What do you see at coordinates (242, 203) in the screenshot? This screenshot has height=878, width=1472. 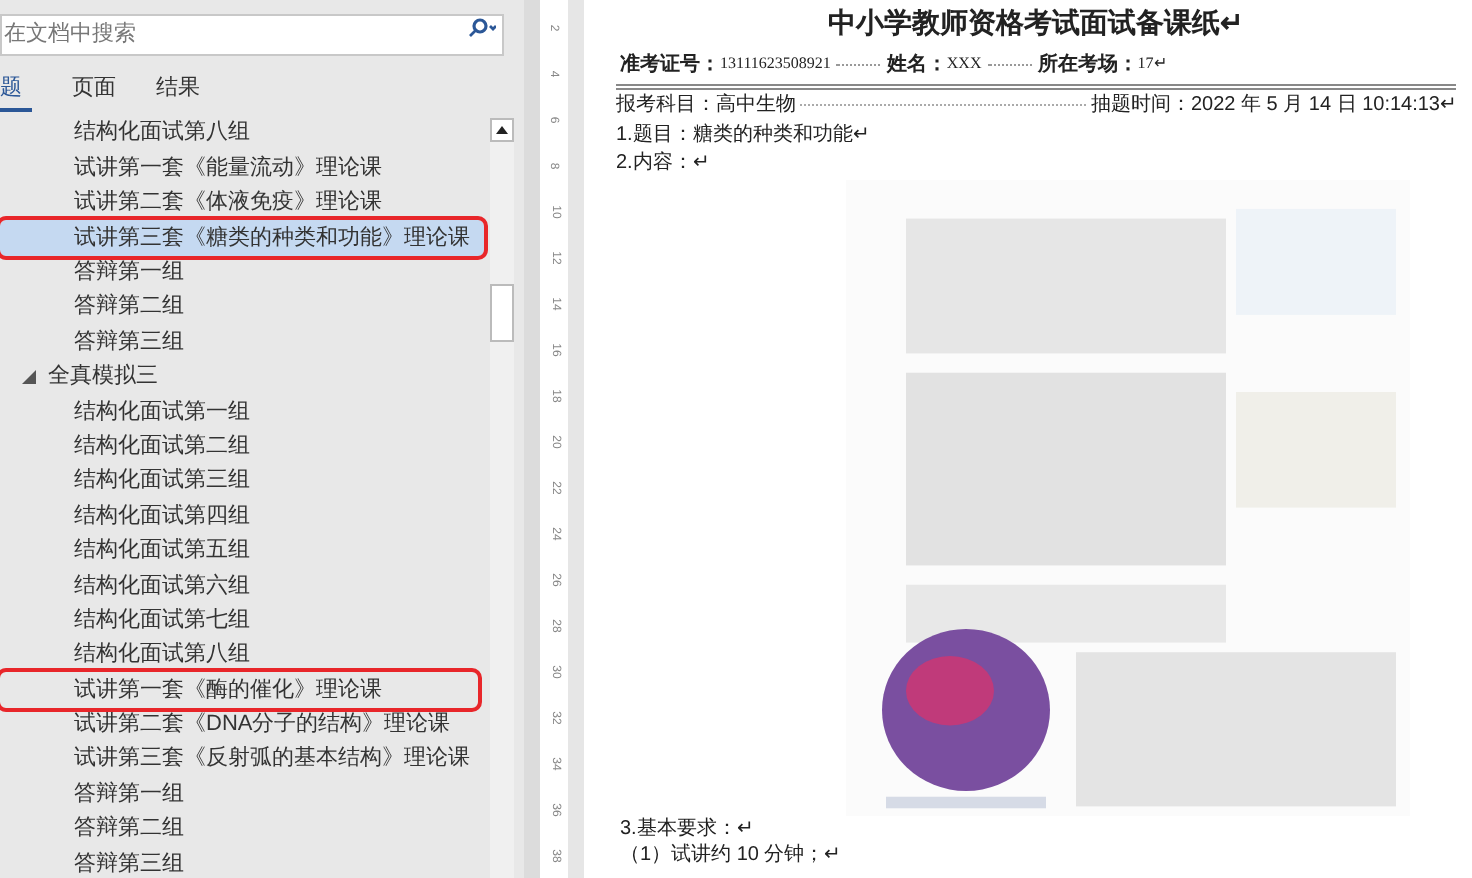 I see `tree-item: 试讲第二套《体液免疫》理论课` at bounding box center [242, 203].